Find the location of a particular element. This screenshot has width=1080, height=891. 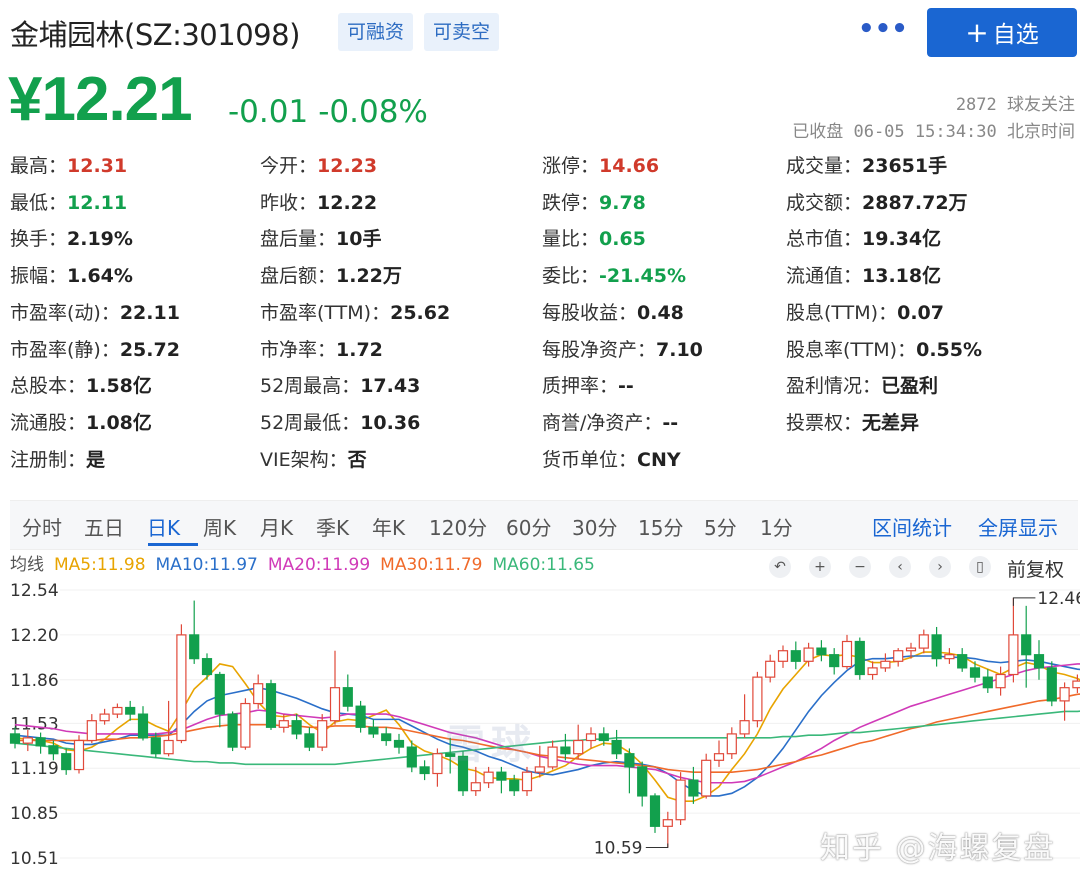

stat-value: 2887.72万 is located at coordinates (915, 202).